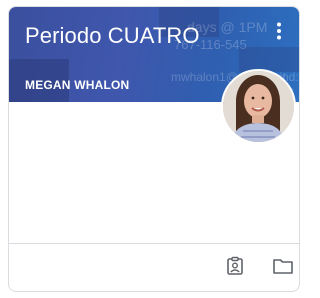  I want to click on assignment-ind-icon, so click(235, 268).